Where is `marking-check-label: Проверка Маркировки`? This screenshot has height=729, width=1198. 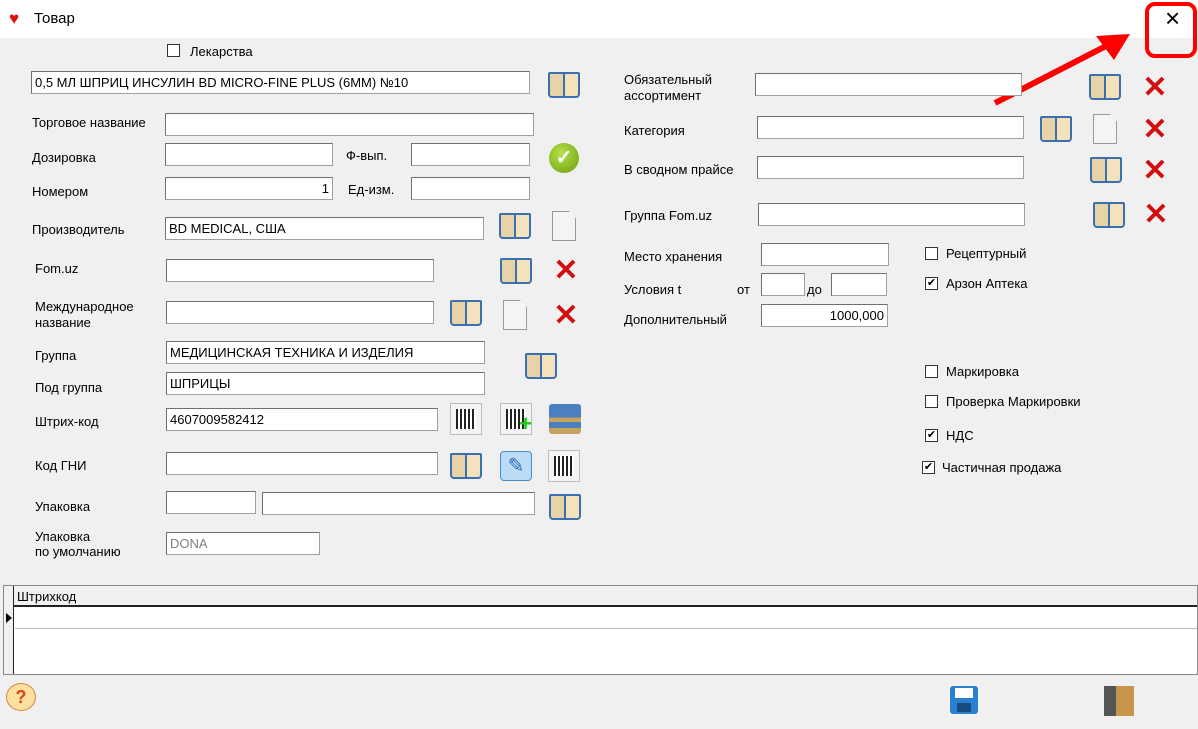 marking-check-label: Проверка Маркировки is located at coordinates (1013, 401).